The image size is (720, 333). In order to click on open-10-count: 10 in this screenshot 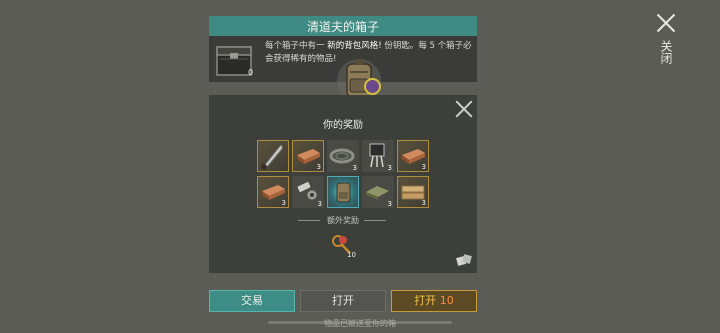, I will do `click(446, 300)`.